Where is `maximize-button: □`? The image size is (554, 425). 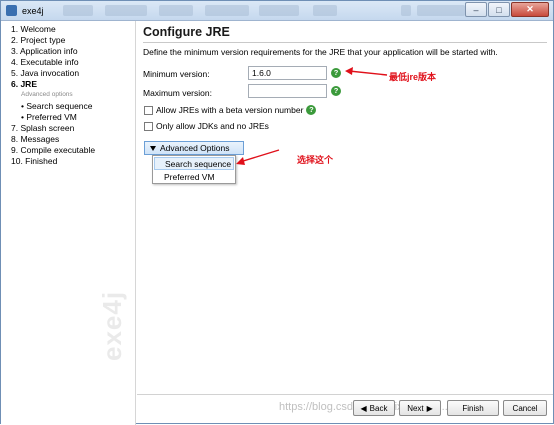 maximize-button: □ is located at coordinates (499, 9).